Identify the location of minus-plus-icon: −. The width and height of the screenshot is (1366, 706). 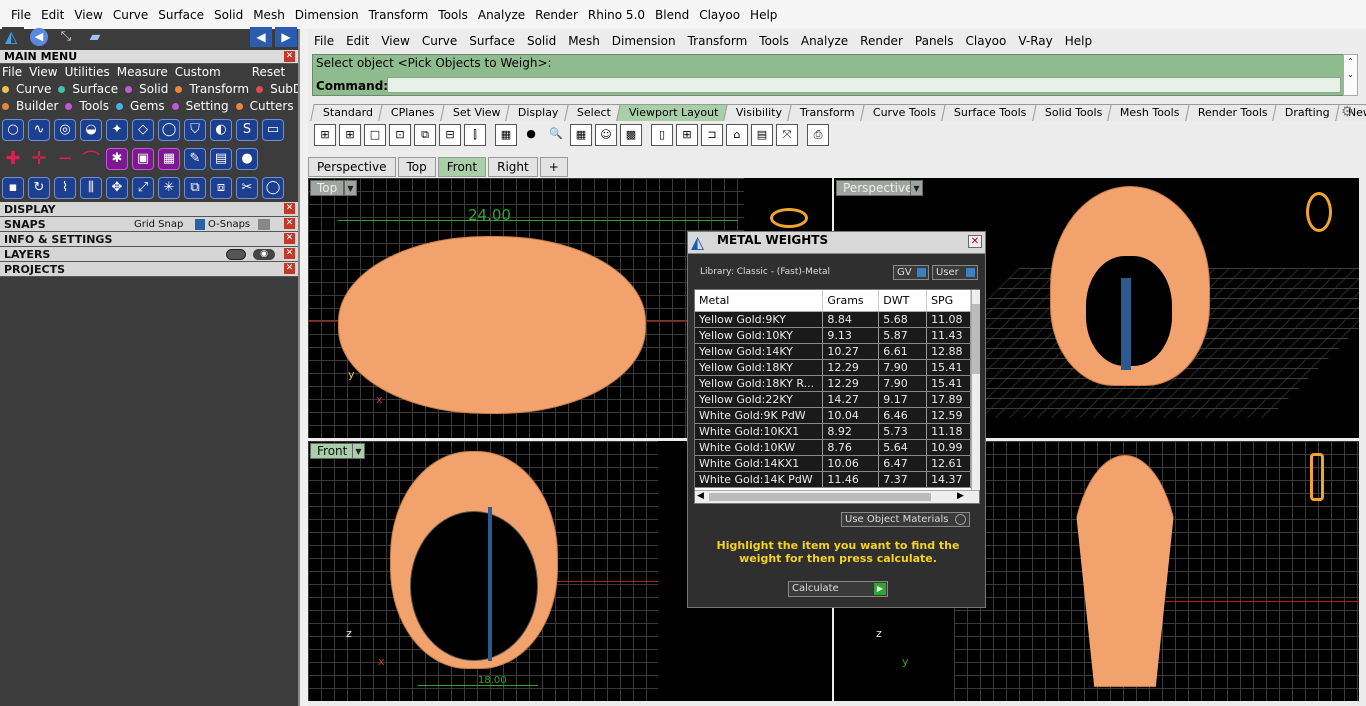
(65, 158).